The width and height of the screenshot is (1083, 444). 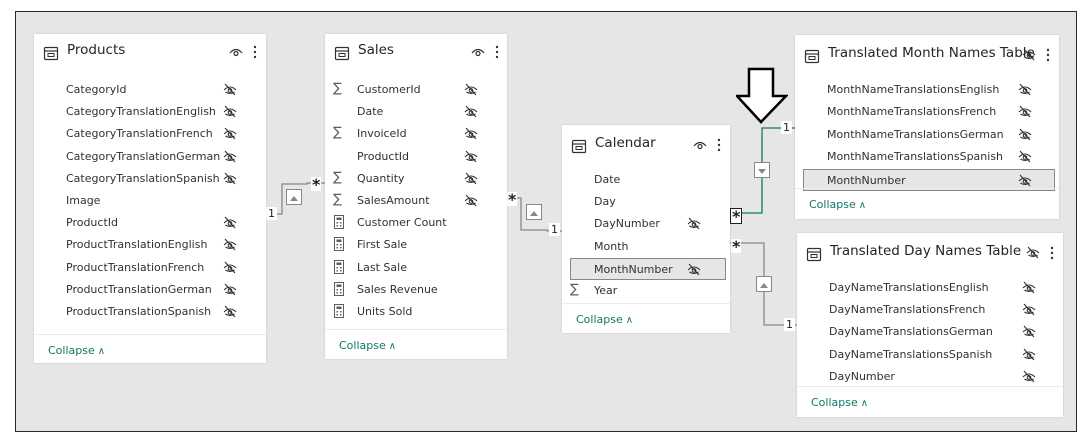 I want to click on field-row: DayNameTranslationsEnglish, so click(x=930, y=288).